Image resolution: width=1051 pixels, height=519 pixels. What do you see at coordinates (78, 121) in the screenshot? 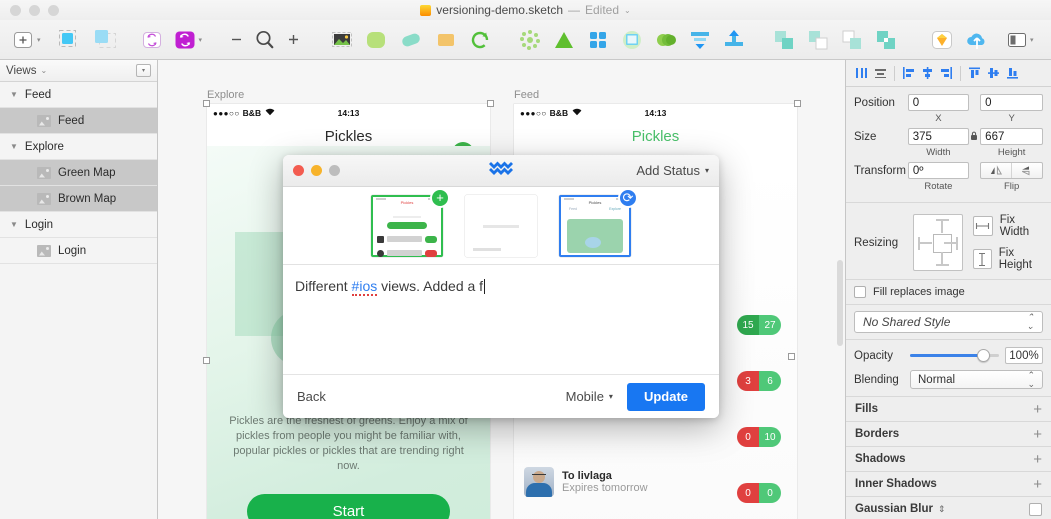
I see `sidebar-item-feed: Feed` at bounding box center [78, 121].